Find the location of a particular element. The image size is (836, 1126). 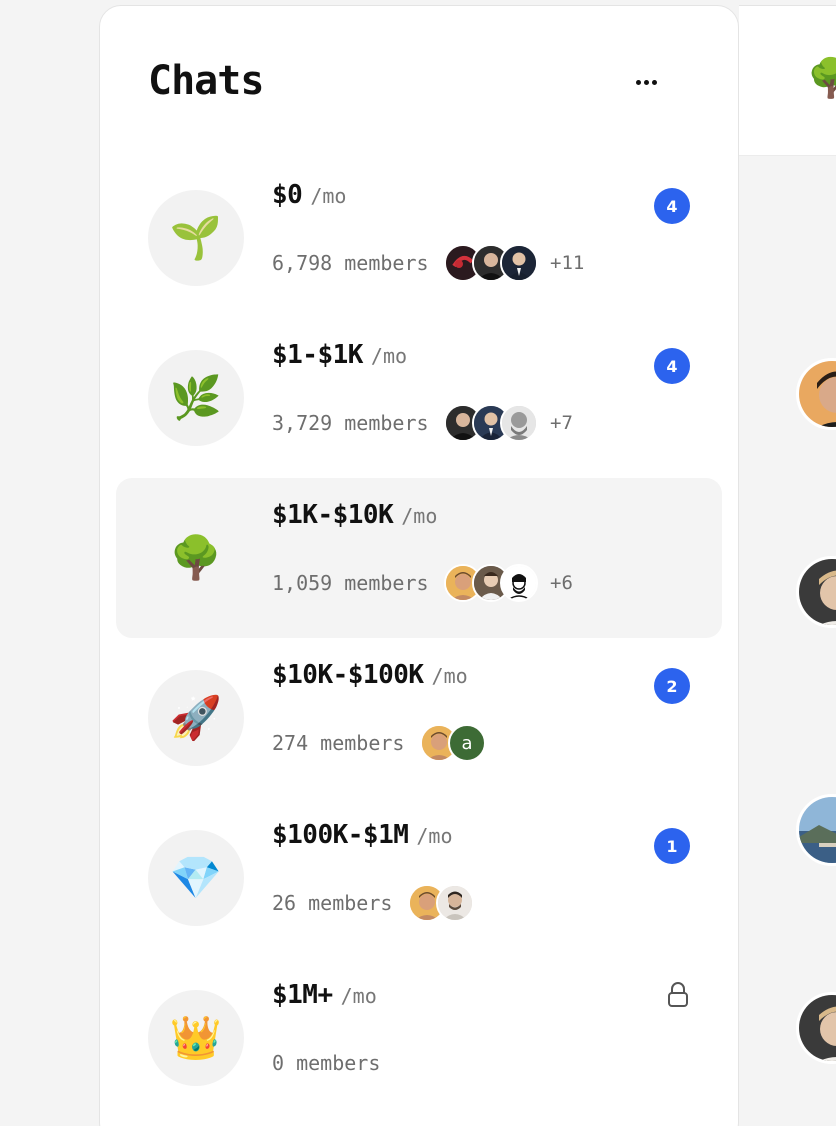

seedling-icon: 🌱 is located at coordinates (196, 238).